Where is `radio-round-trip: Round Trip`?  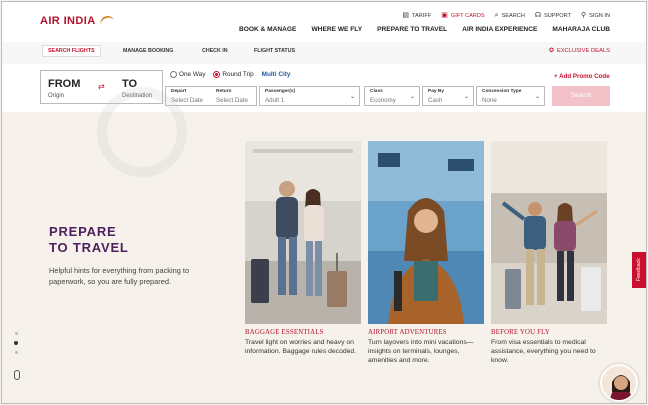 radio-round-trip: Round Trip is located at coordinates (233, 75).